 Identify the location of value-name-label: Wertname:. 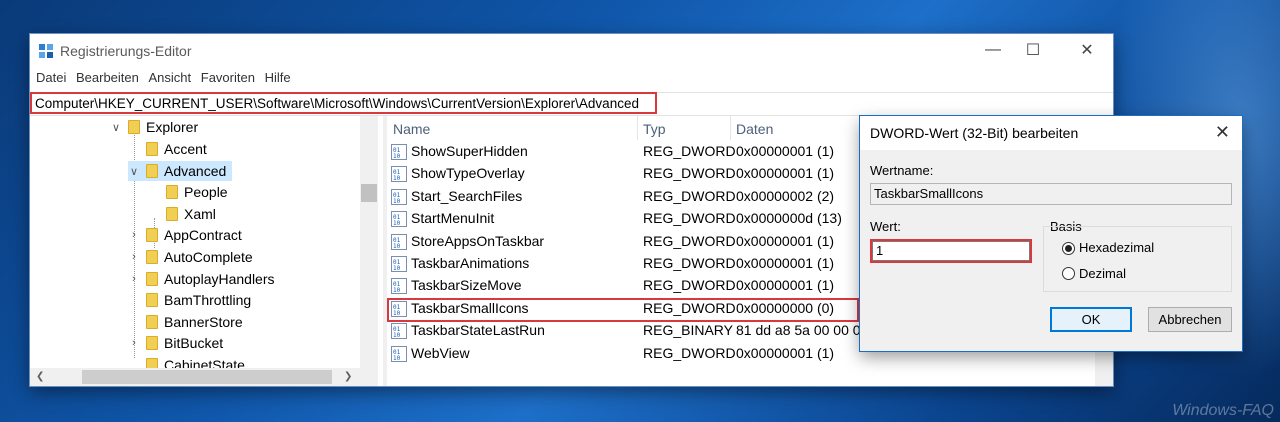
(902, 170).